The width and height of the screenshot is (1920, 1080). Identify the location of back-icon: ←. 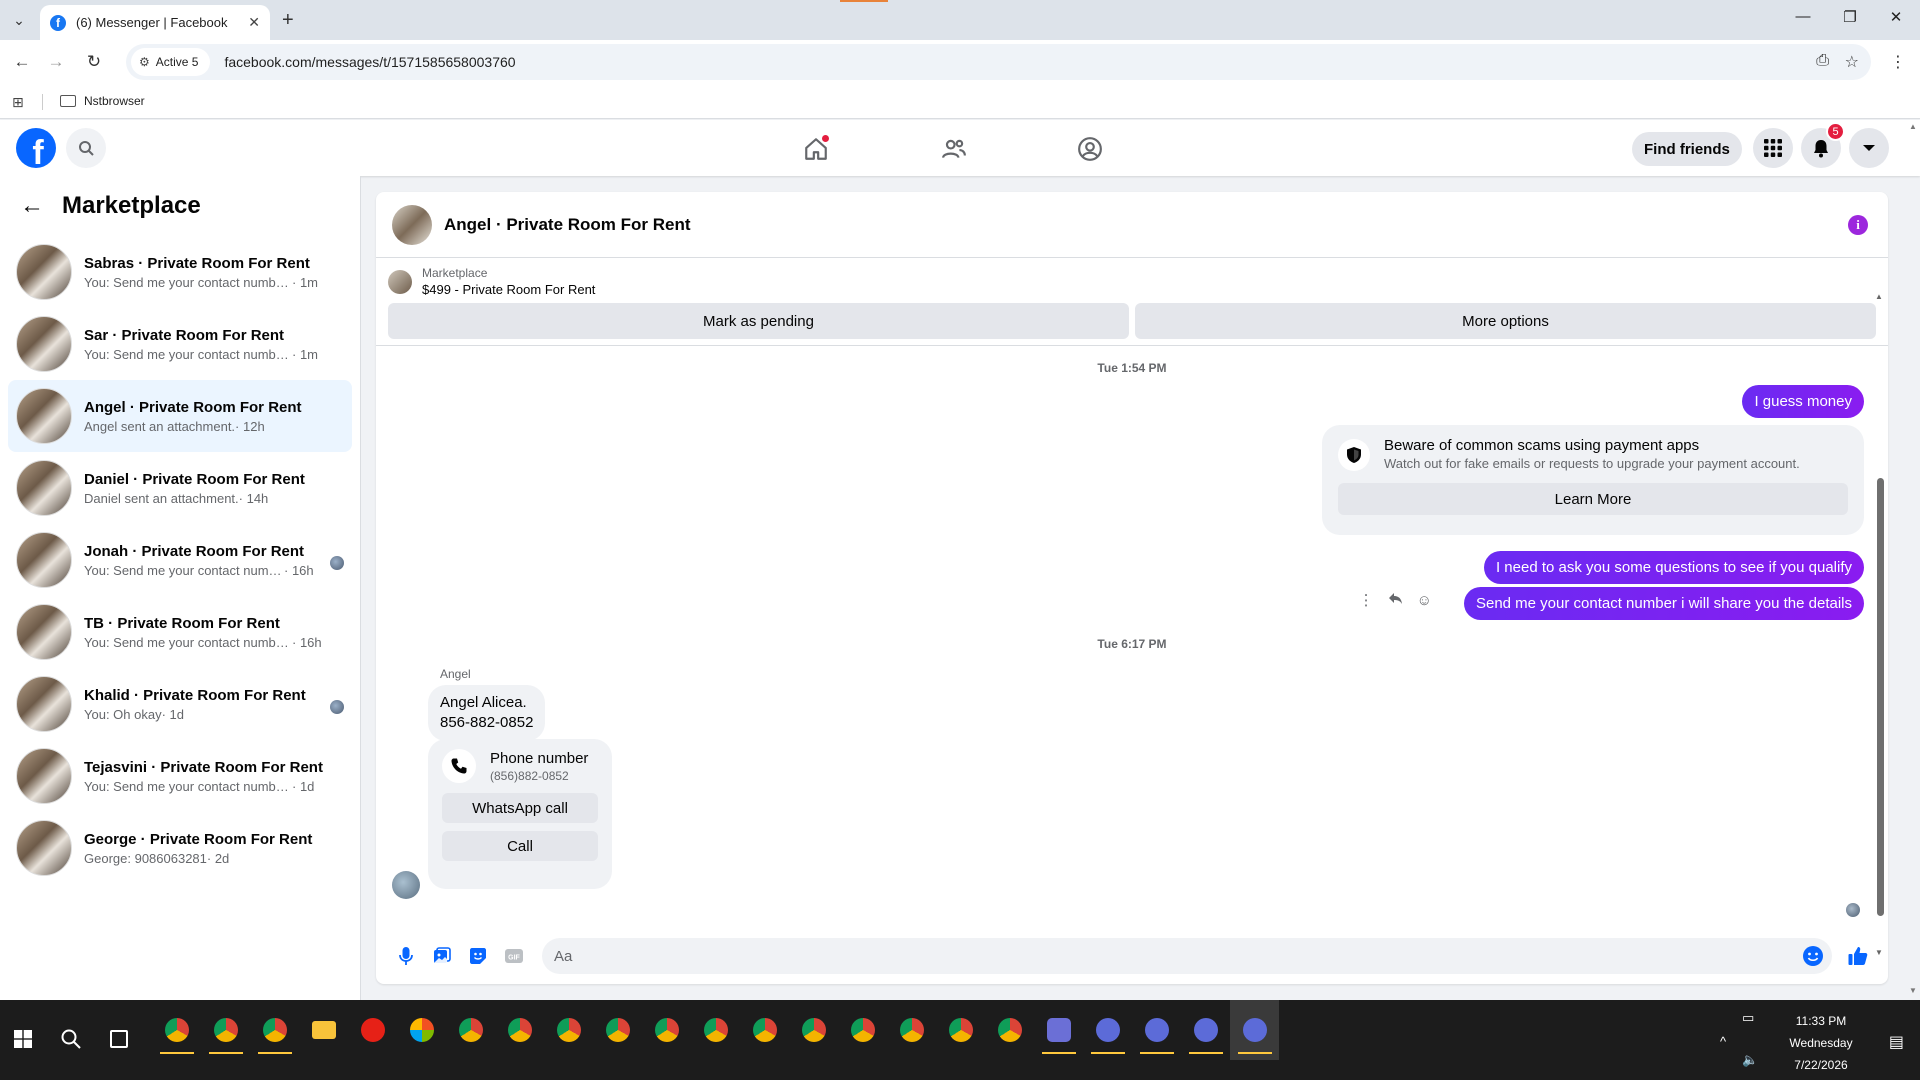
(22, 62).